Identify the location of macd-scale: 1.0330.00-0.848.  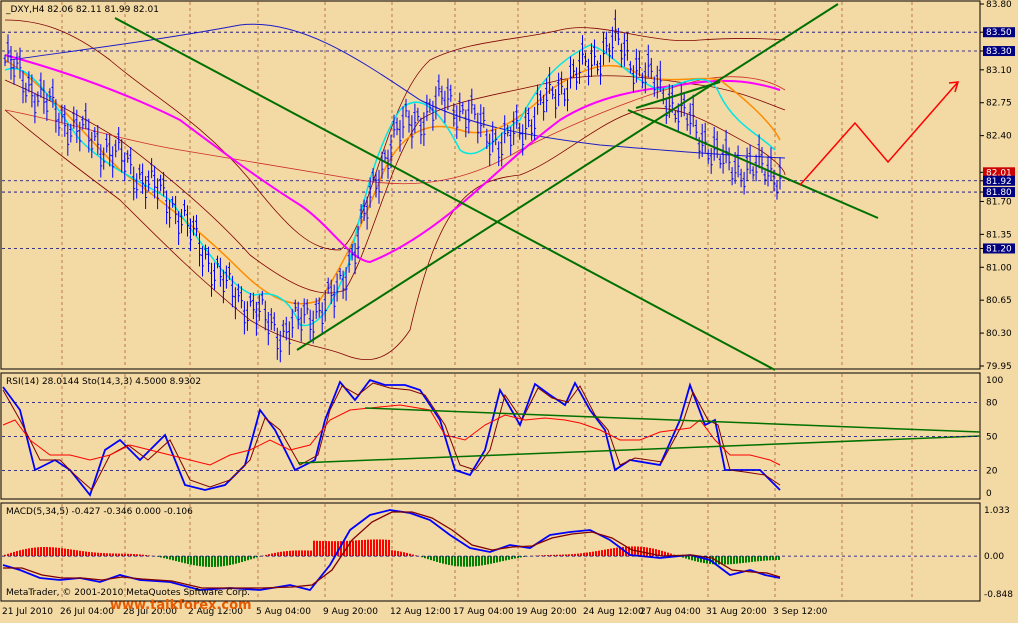
(507, 553).